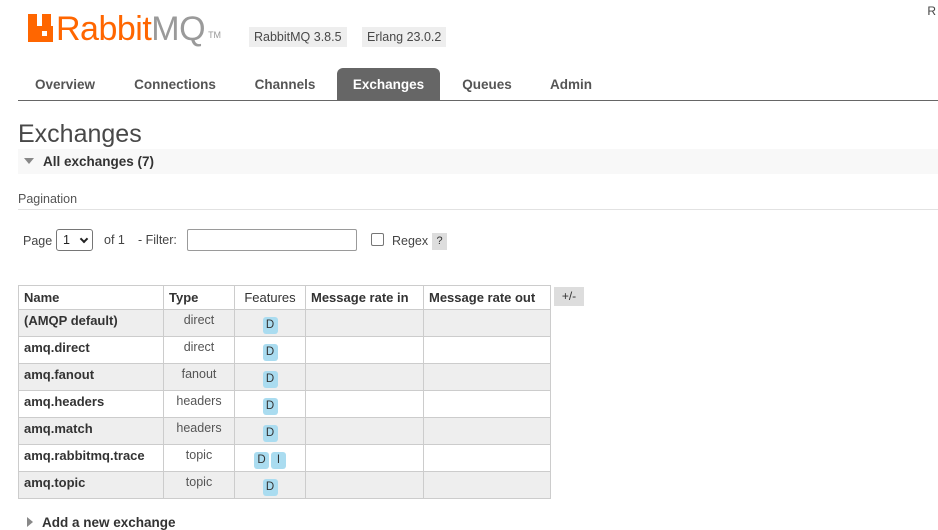  What do you see at coordinates (29, 161) in the screenshot?
I see `collapse-arrow-icon` at bounding box center [29, 161].